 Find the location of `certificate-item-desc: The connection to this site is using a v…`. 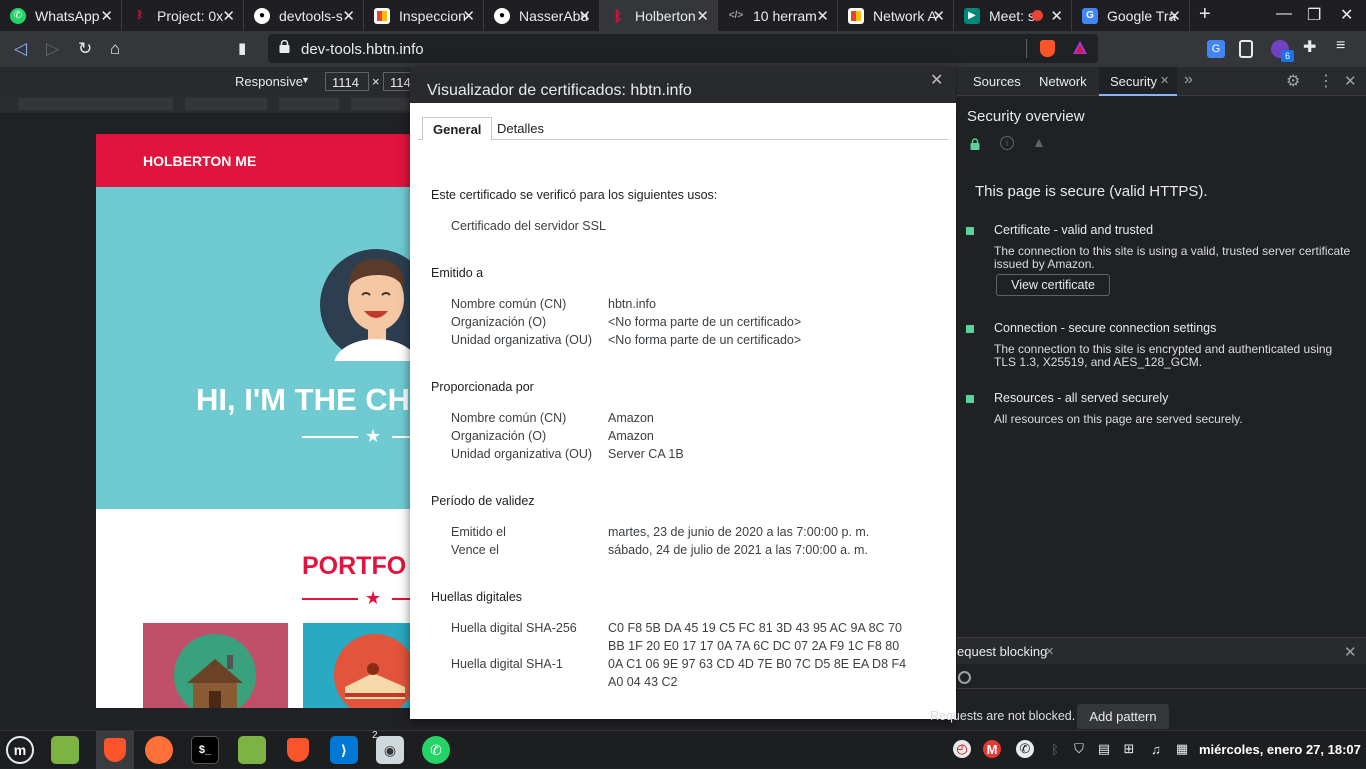

certificate-item-desc: The connection to this site is using a v… is located at coordinates (1172, 257).